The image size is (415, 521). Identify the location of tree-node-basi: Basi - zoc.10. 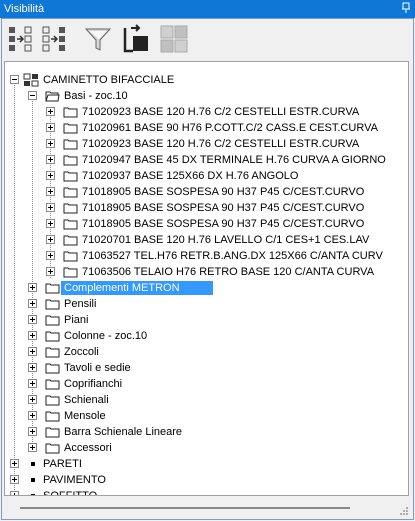
(206, 96).